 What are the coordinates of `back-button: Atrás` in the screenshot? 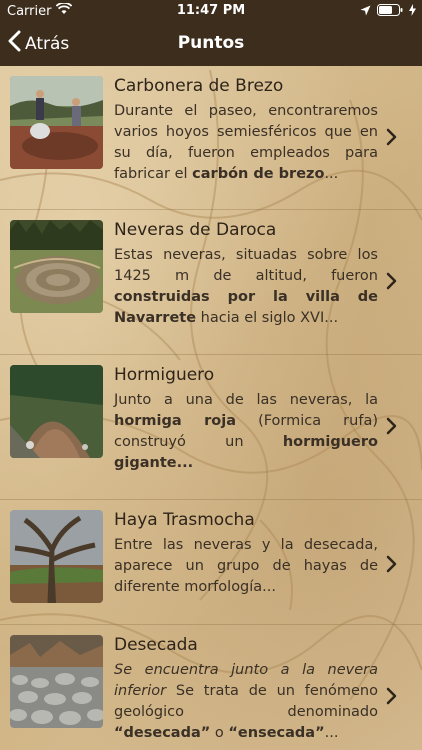 It's located at (38, 43).